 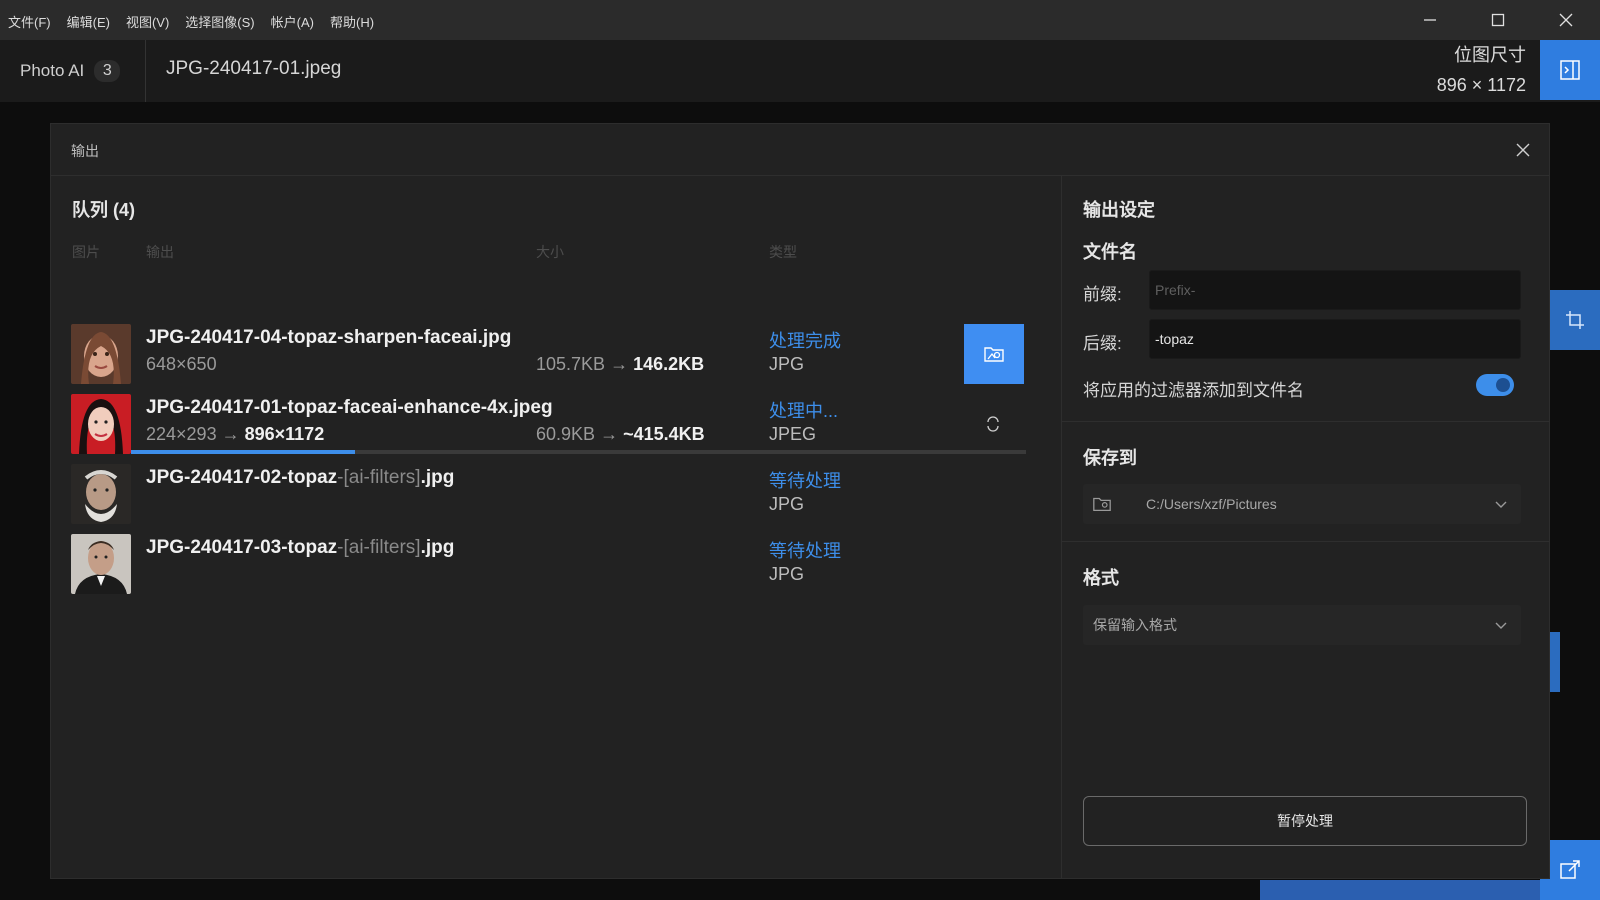 I want to click on app-count-badge: 3, so click(x=107, y=71).